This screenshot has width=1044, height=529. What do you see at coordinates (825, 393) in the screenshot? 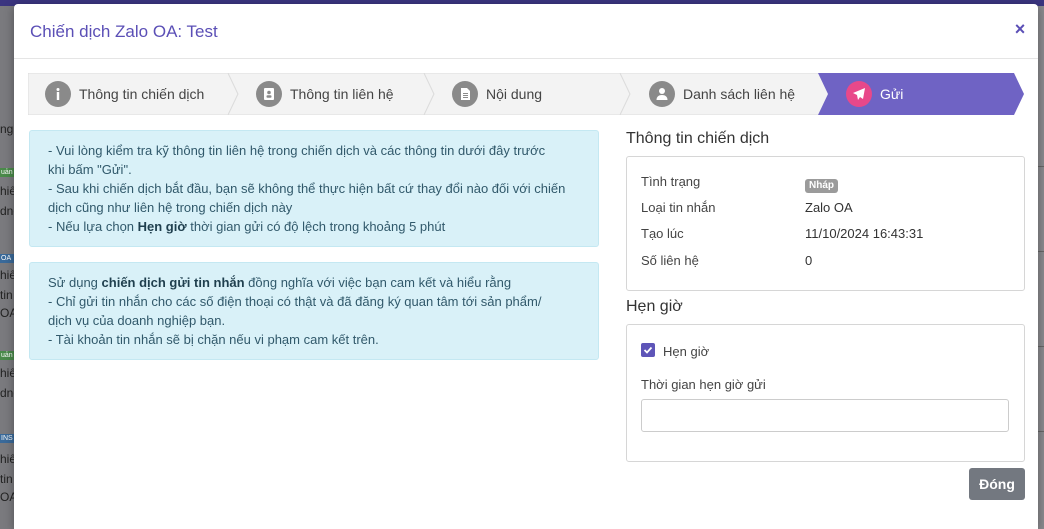
I see `schedule-panel: Hẹn giờ Thời gian hẹn giờ gửi` at bounding box center [825, 393].